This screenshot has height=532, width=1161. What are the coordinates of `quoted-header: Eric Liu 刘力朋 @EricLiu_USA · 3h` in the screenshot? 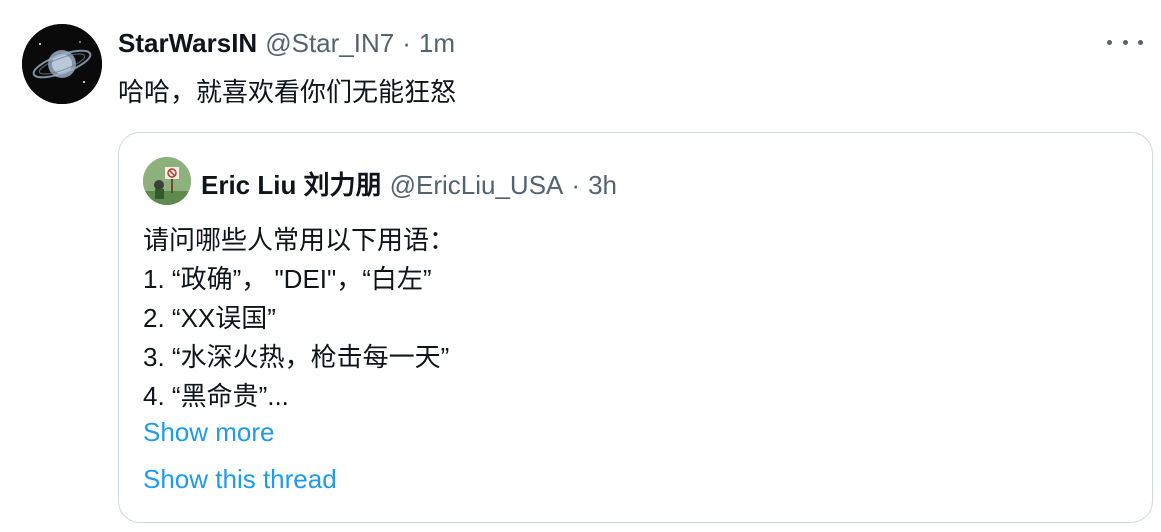 It's located at (409, 183).